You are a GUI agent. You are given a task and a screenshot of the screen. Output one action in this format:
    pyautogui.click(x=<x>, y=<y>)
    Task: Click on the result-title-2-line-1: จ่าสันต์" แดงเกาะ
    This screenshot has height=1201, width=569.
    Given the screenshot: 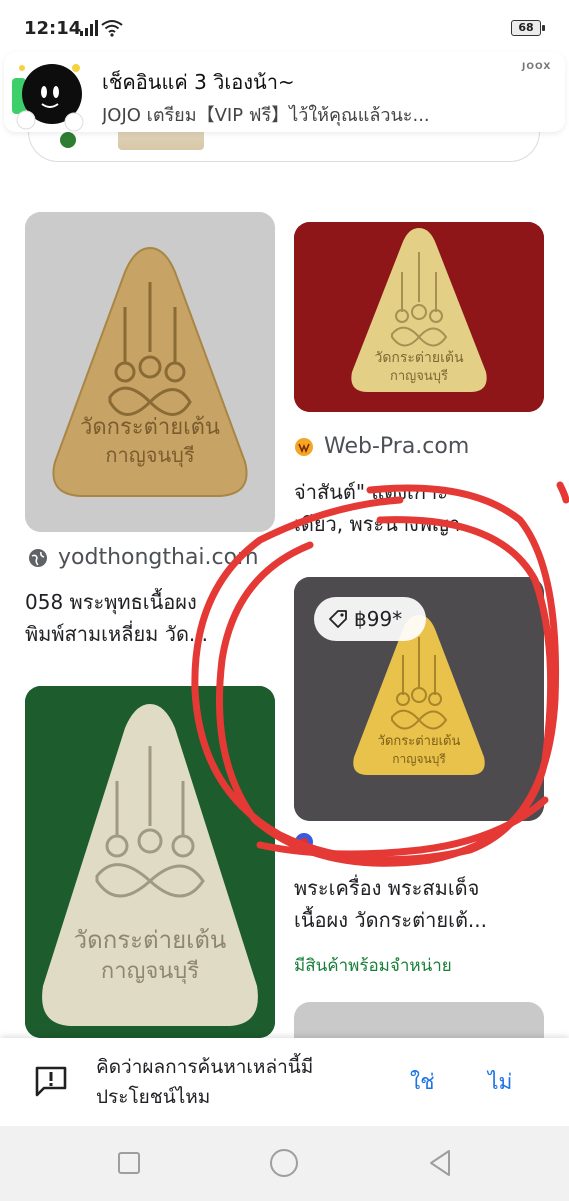 What is the action you would take?
    pyautogui.click(x=371, y=492)
    